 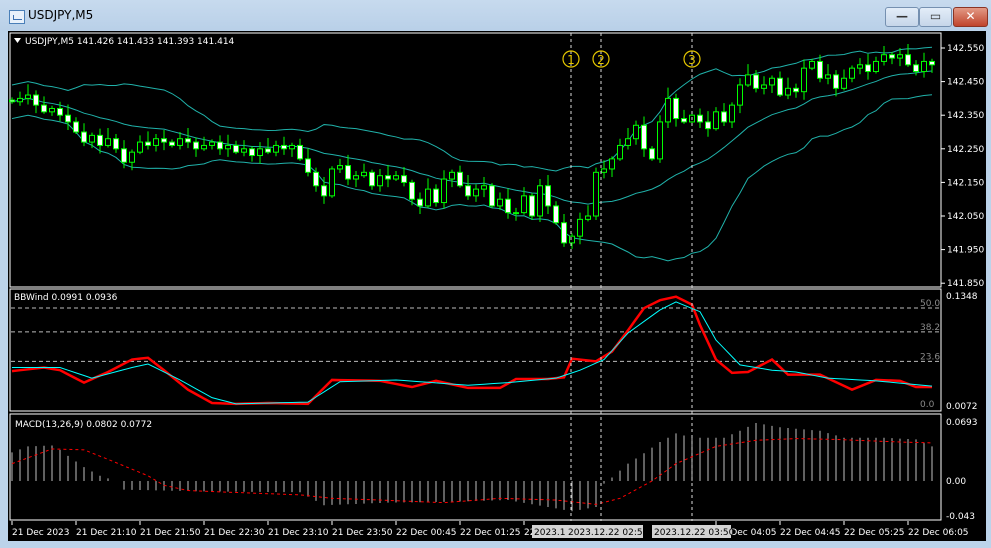 What do you see at coordinates (970, 17) in the screenshot?
I see `close-button: ✕` at bounding box center [970, 17].